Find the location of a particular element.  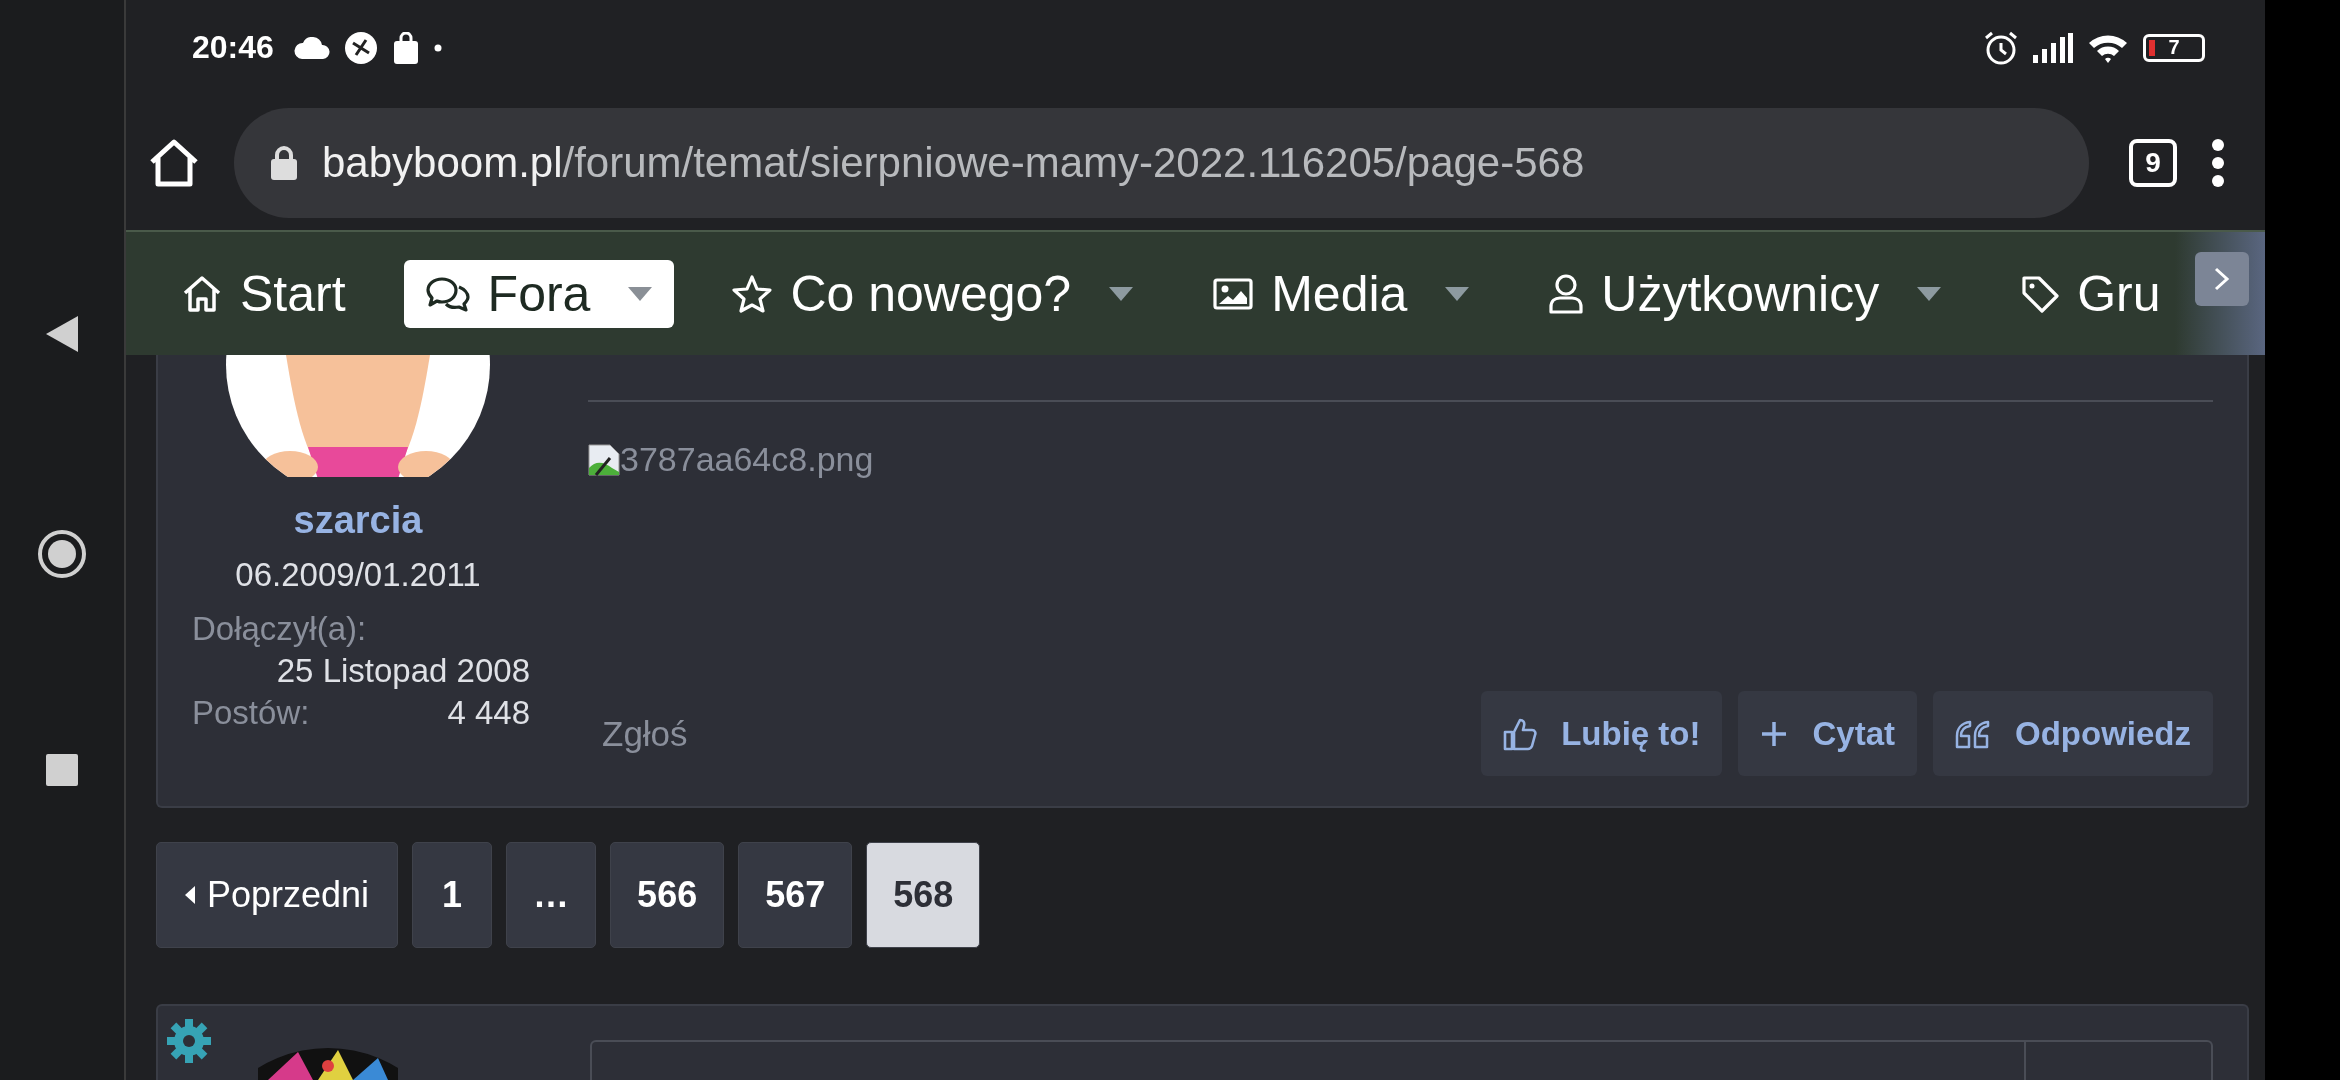

shopping-bag-icon is located at coordinates (405, 47).